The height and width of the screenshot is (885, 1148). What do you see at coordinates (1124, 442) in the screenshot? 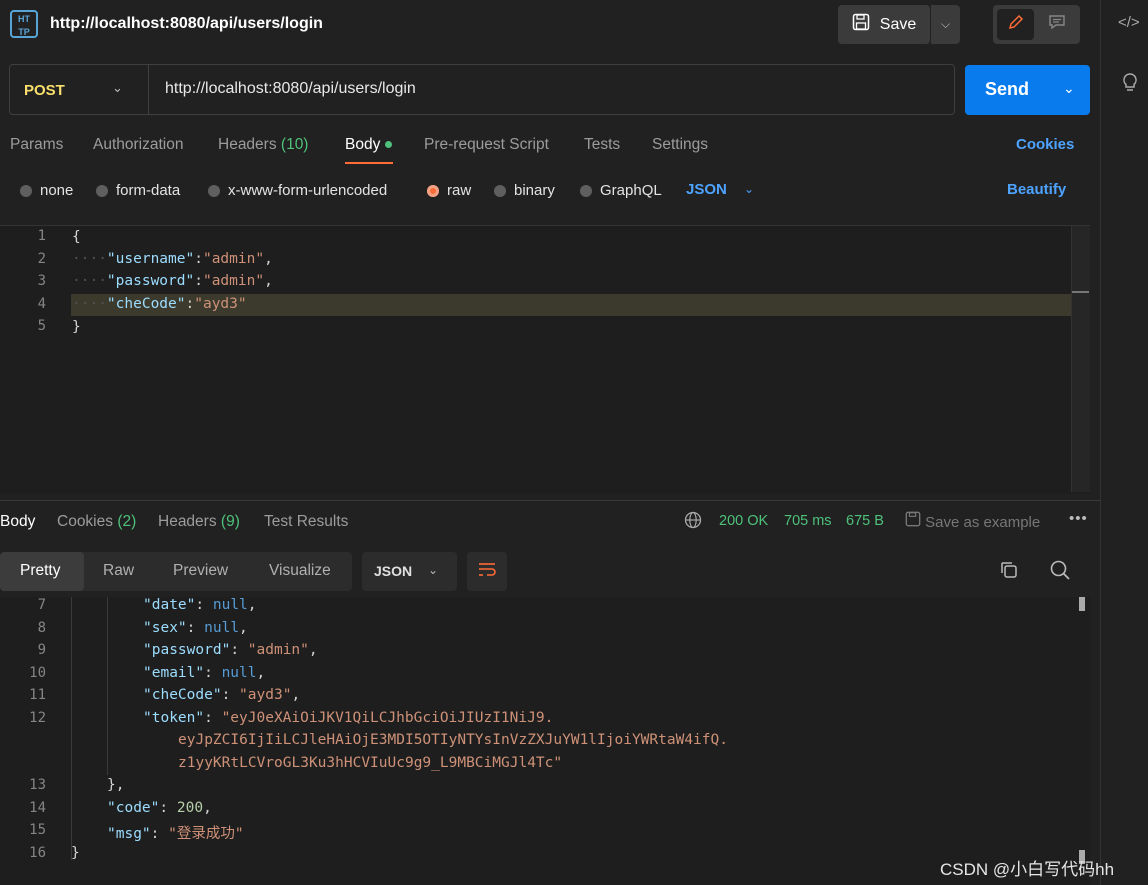
I see `right-sidebar` at bounding box center [1124, 442].